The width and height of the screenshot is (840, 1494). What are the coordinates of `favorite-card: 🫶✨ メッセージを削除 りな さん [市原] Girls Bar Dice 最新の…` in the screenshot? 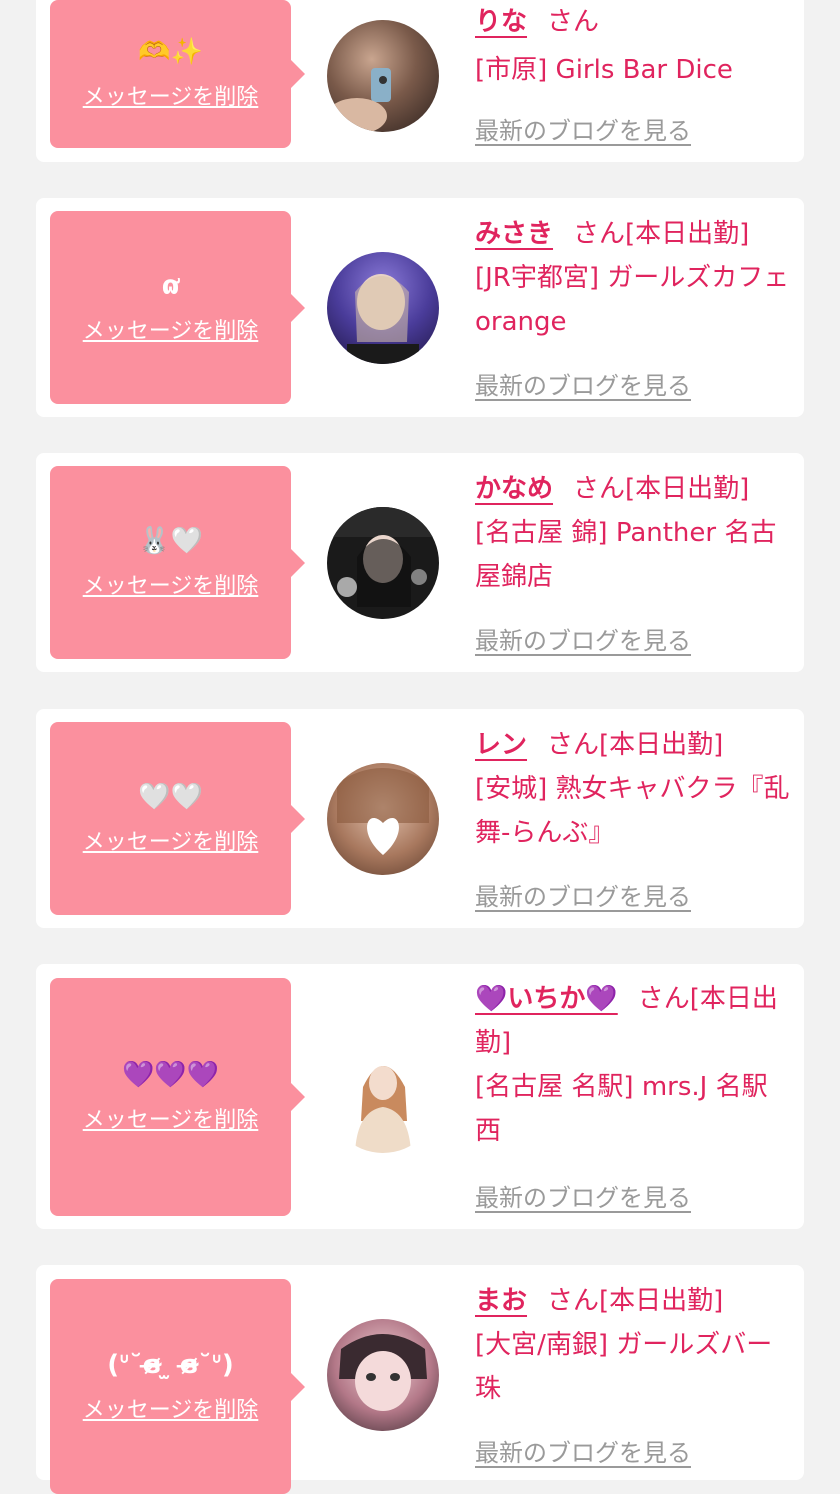 It's located at (420, 81).